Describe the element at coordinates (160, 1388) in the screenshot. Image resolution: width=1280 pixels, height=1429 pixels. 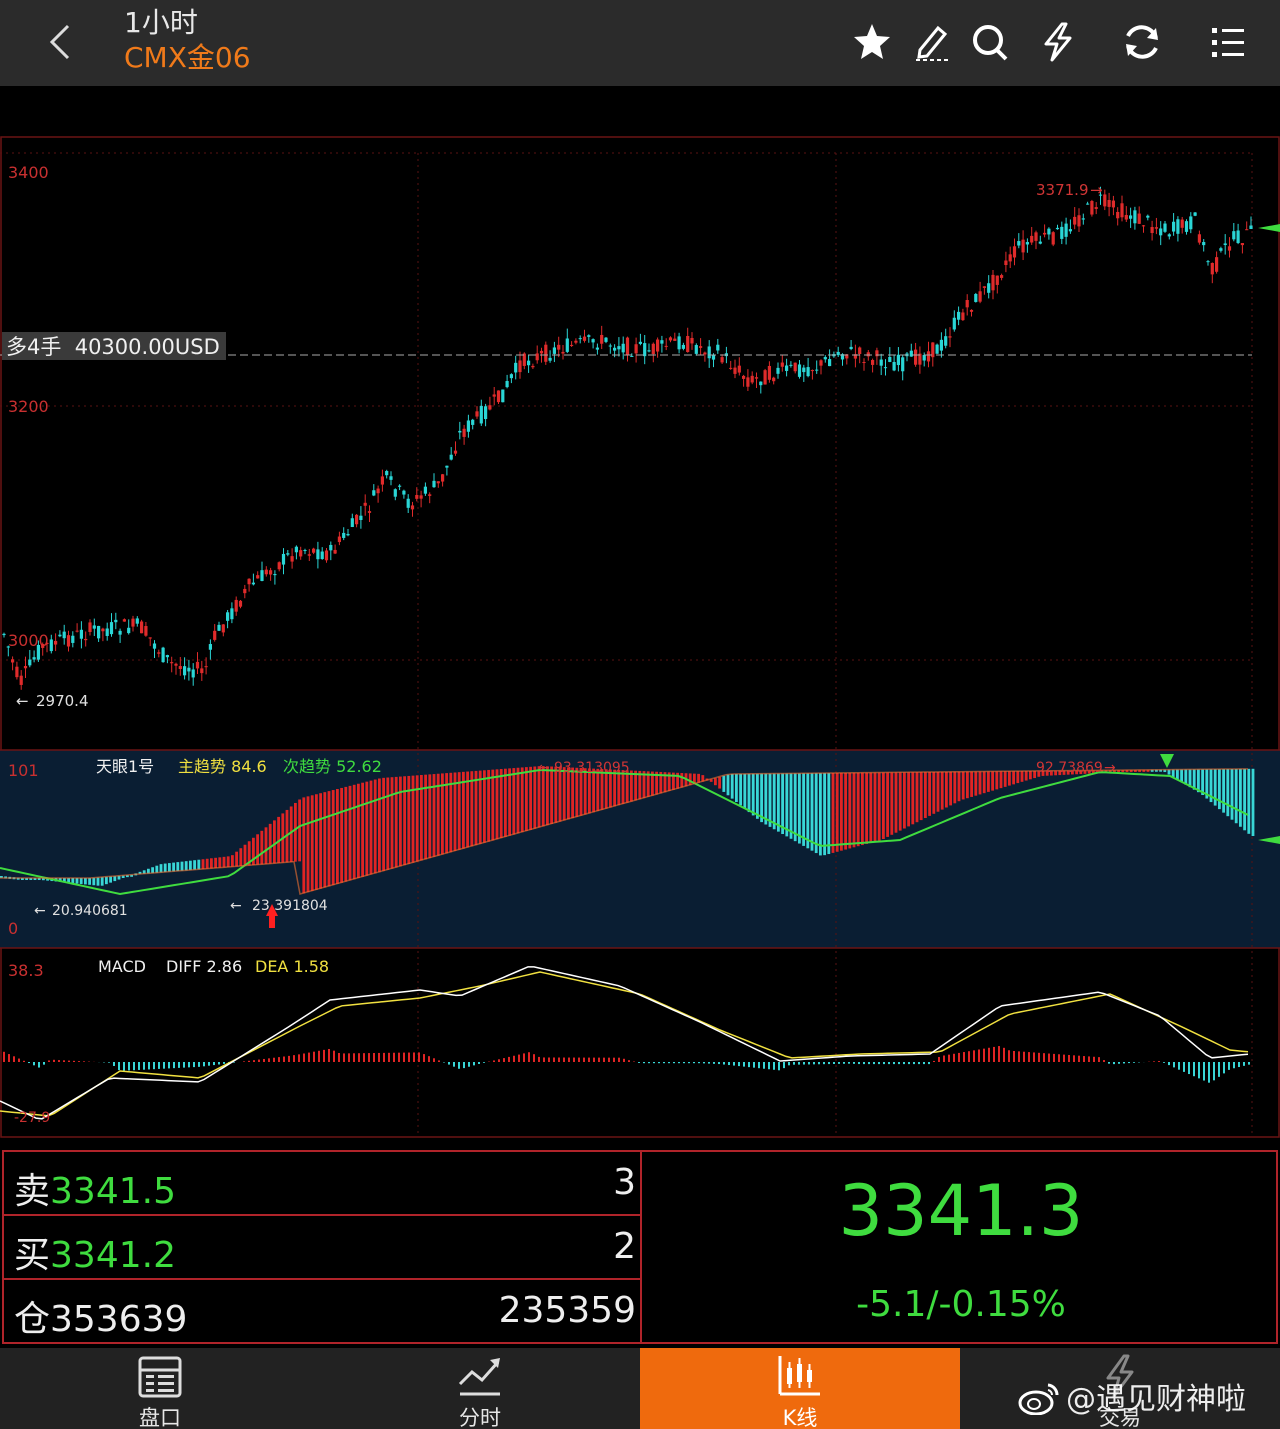
I see `nav-orderbook: 盘口` at that location.